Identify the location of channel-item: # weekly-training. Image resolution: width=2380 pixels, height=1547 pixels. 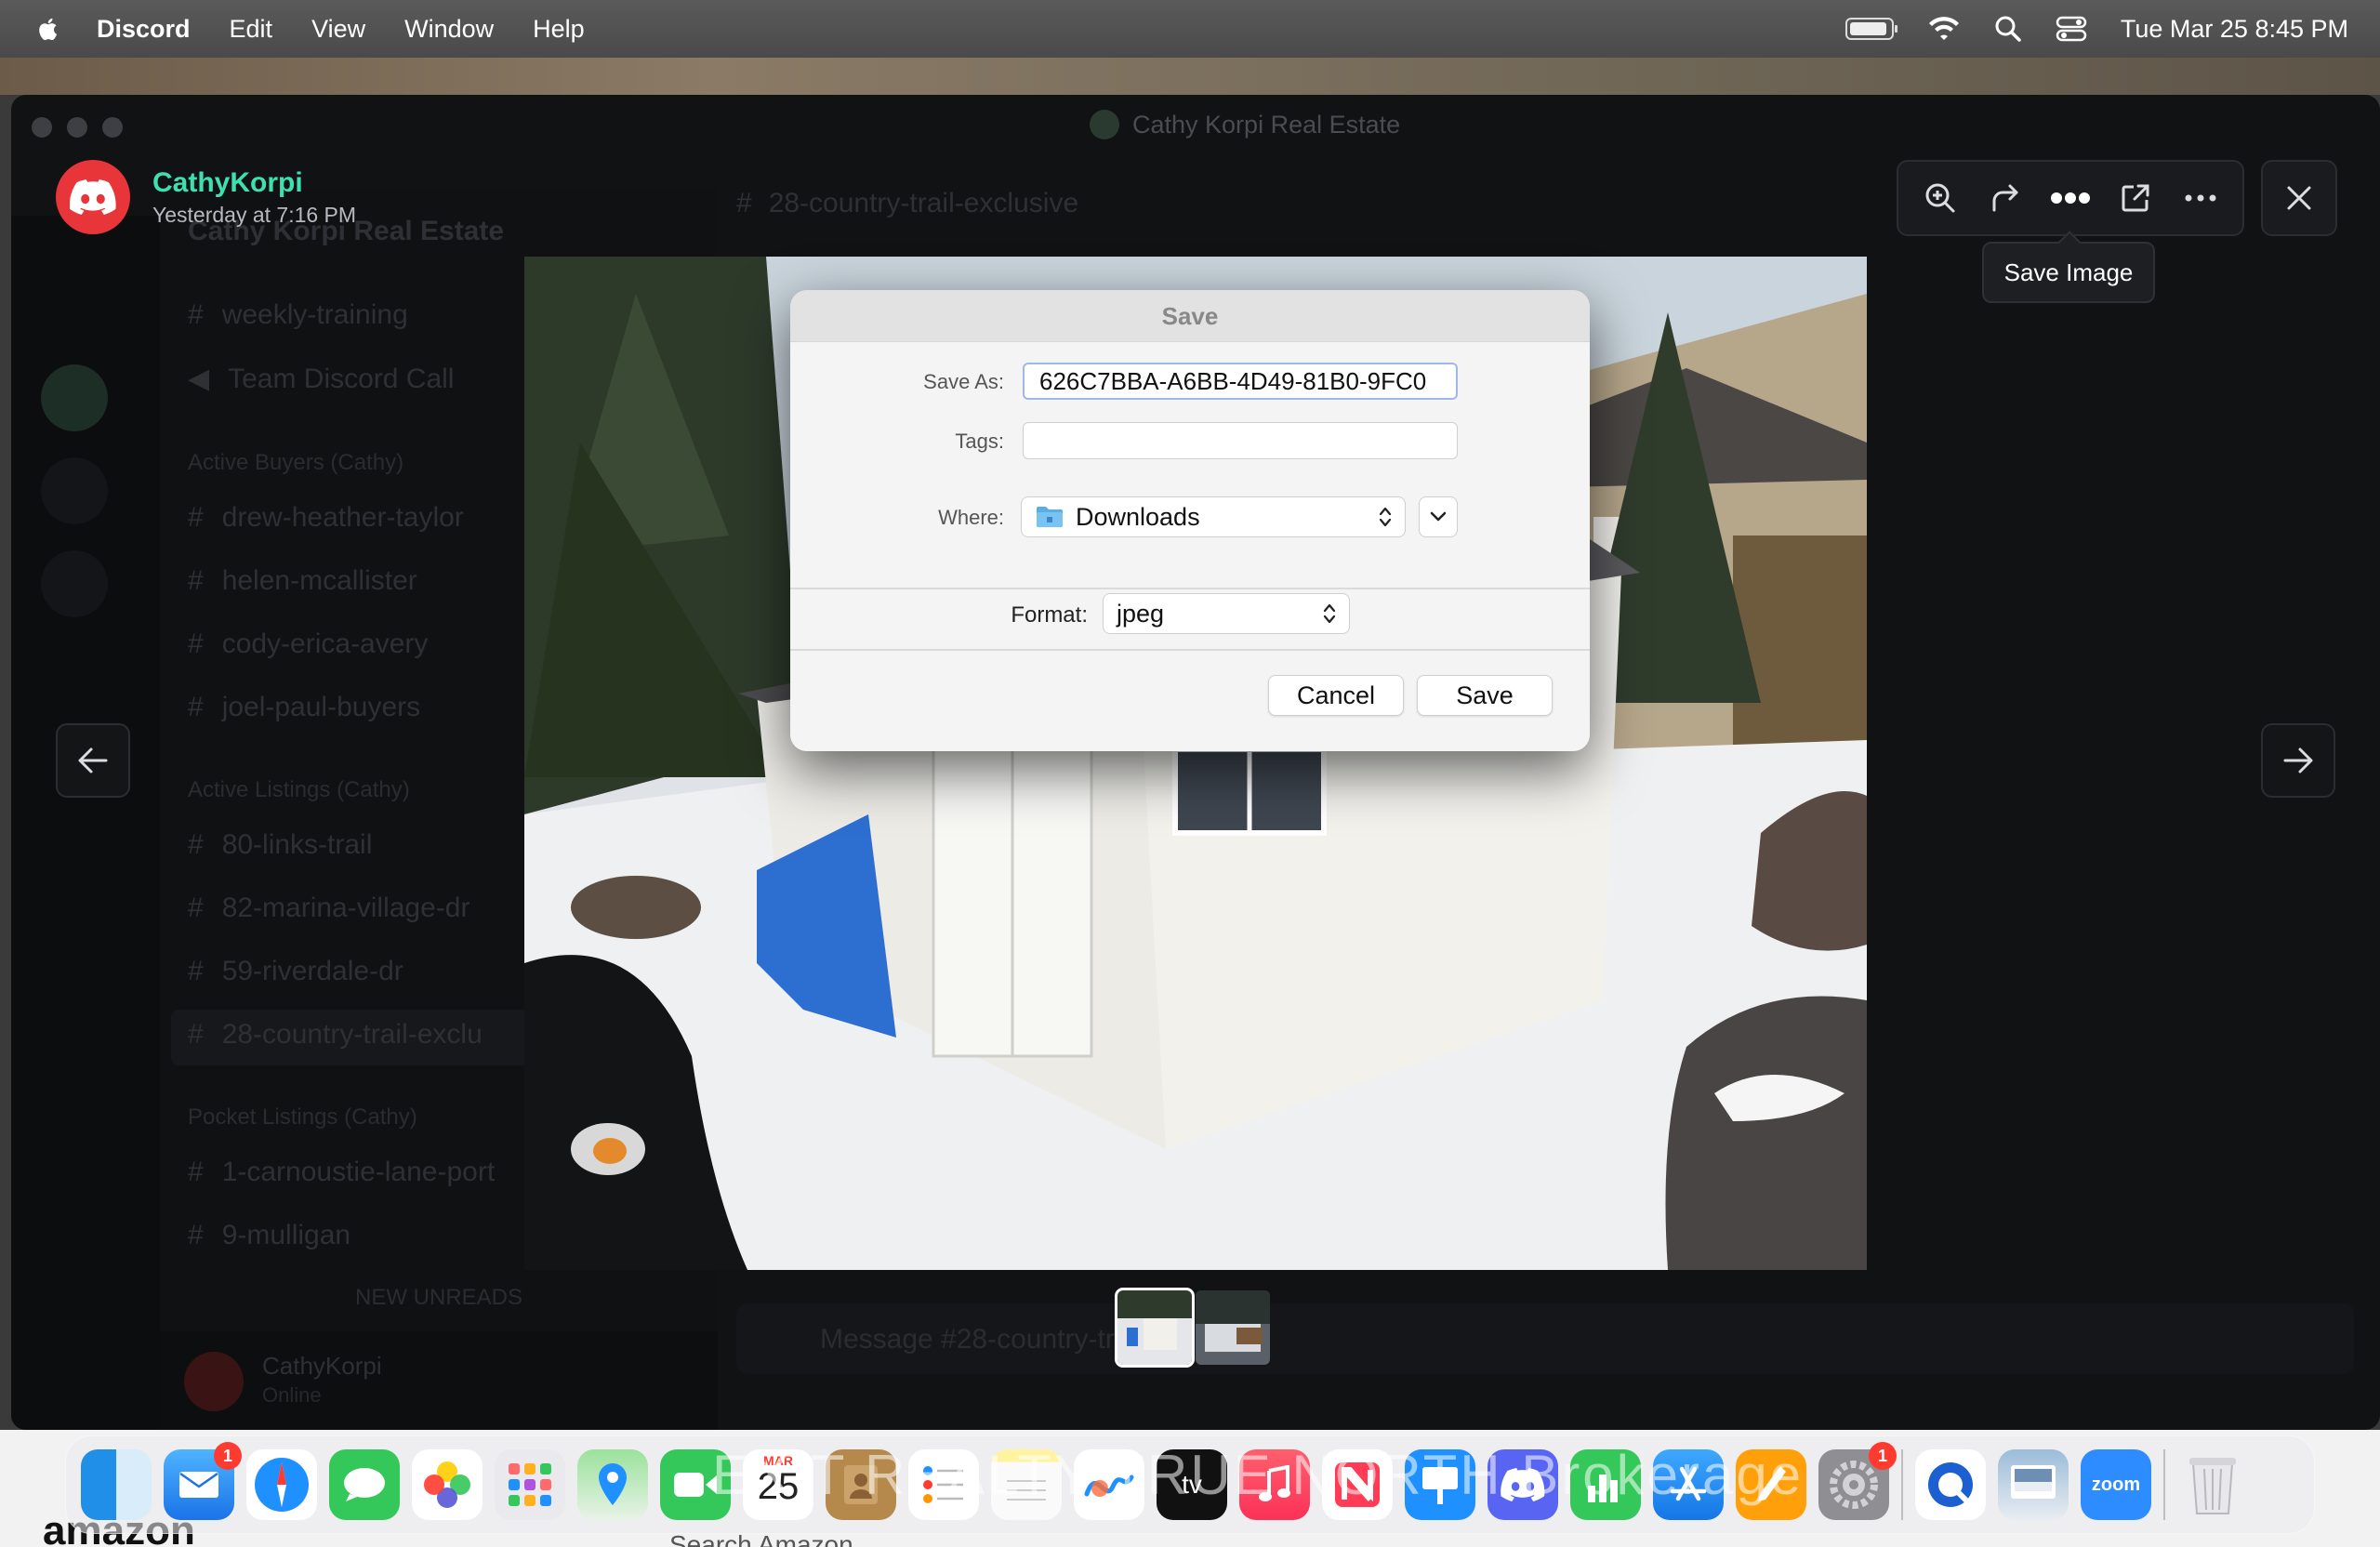
(298, 315).